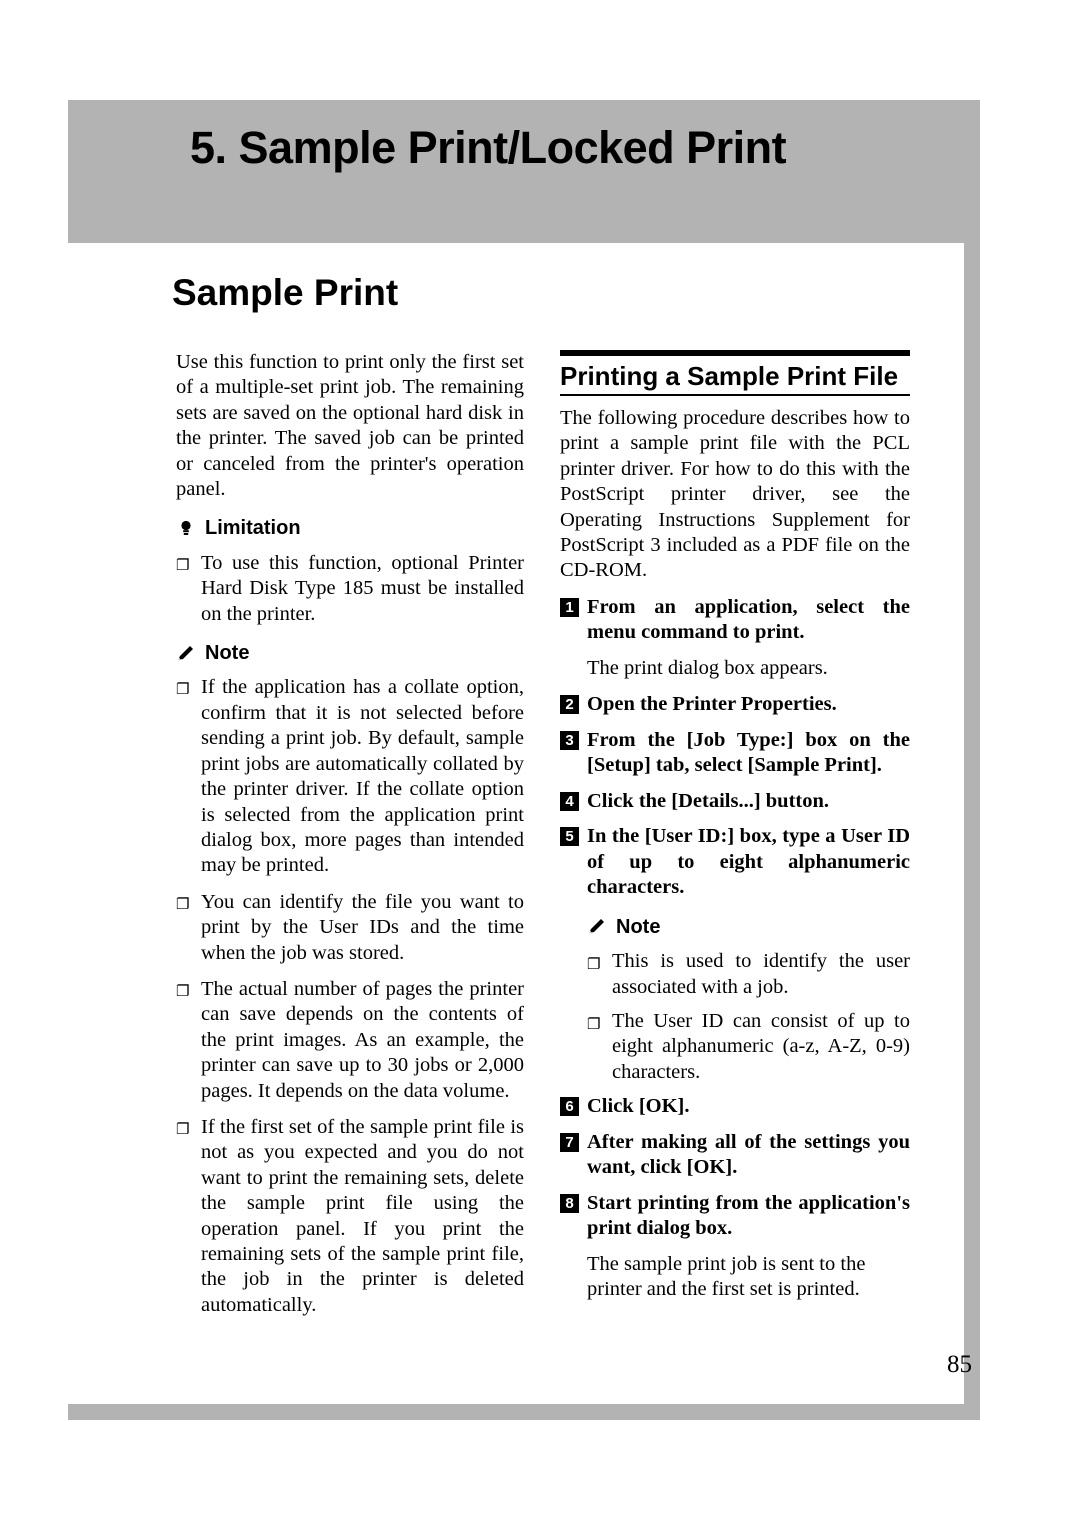 This screenshot has width=1080, height=1528. What do you see at coordinates (735, 353) in the screenshot?
I see `heading-rule-top` at bounding box center [735, 353].